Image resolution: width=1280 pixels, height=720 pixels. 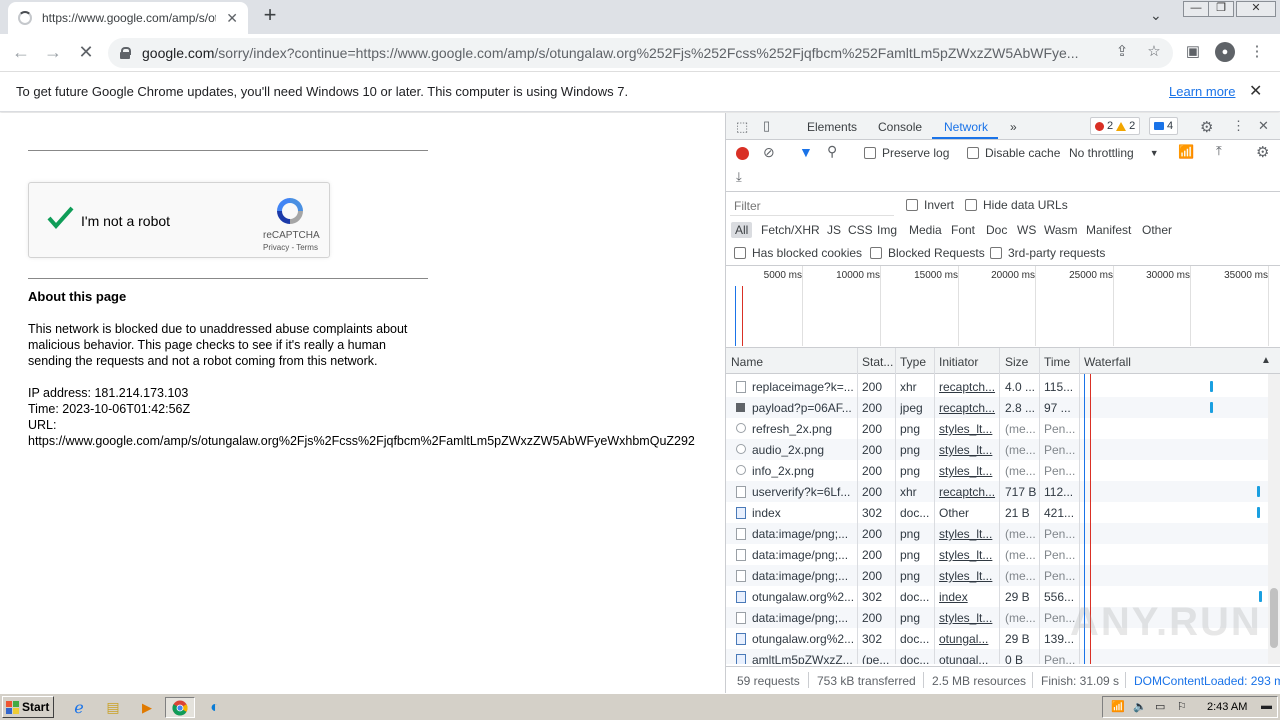 I want to click on menu-kebab-icon: ⋮, so click(x=1257, y=52).